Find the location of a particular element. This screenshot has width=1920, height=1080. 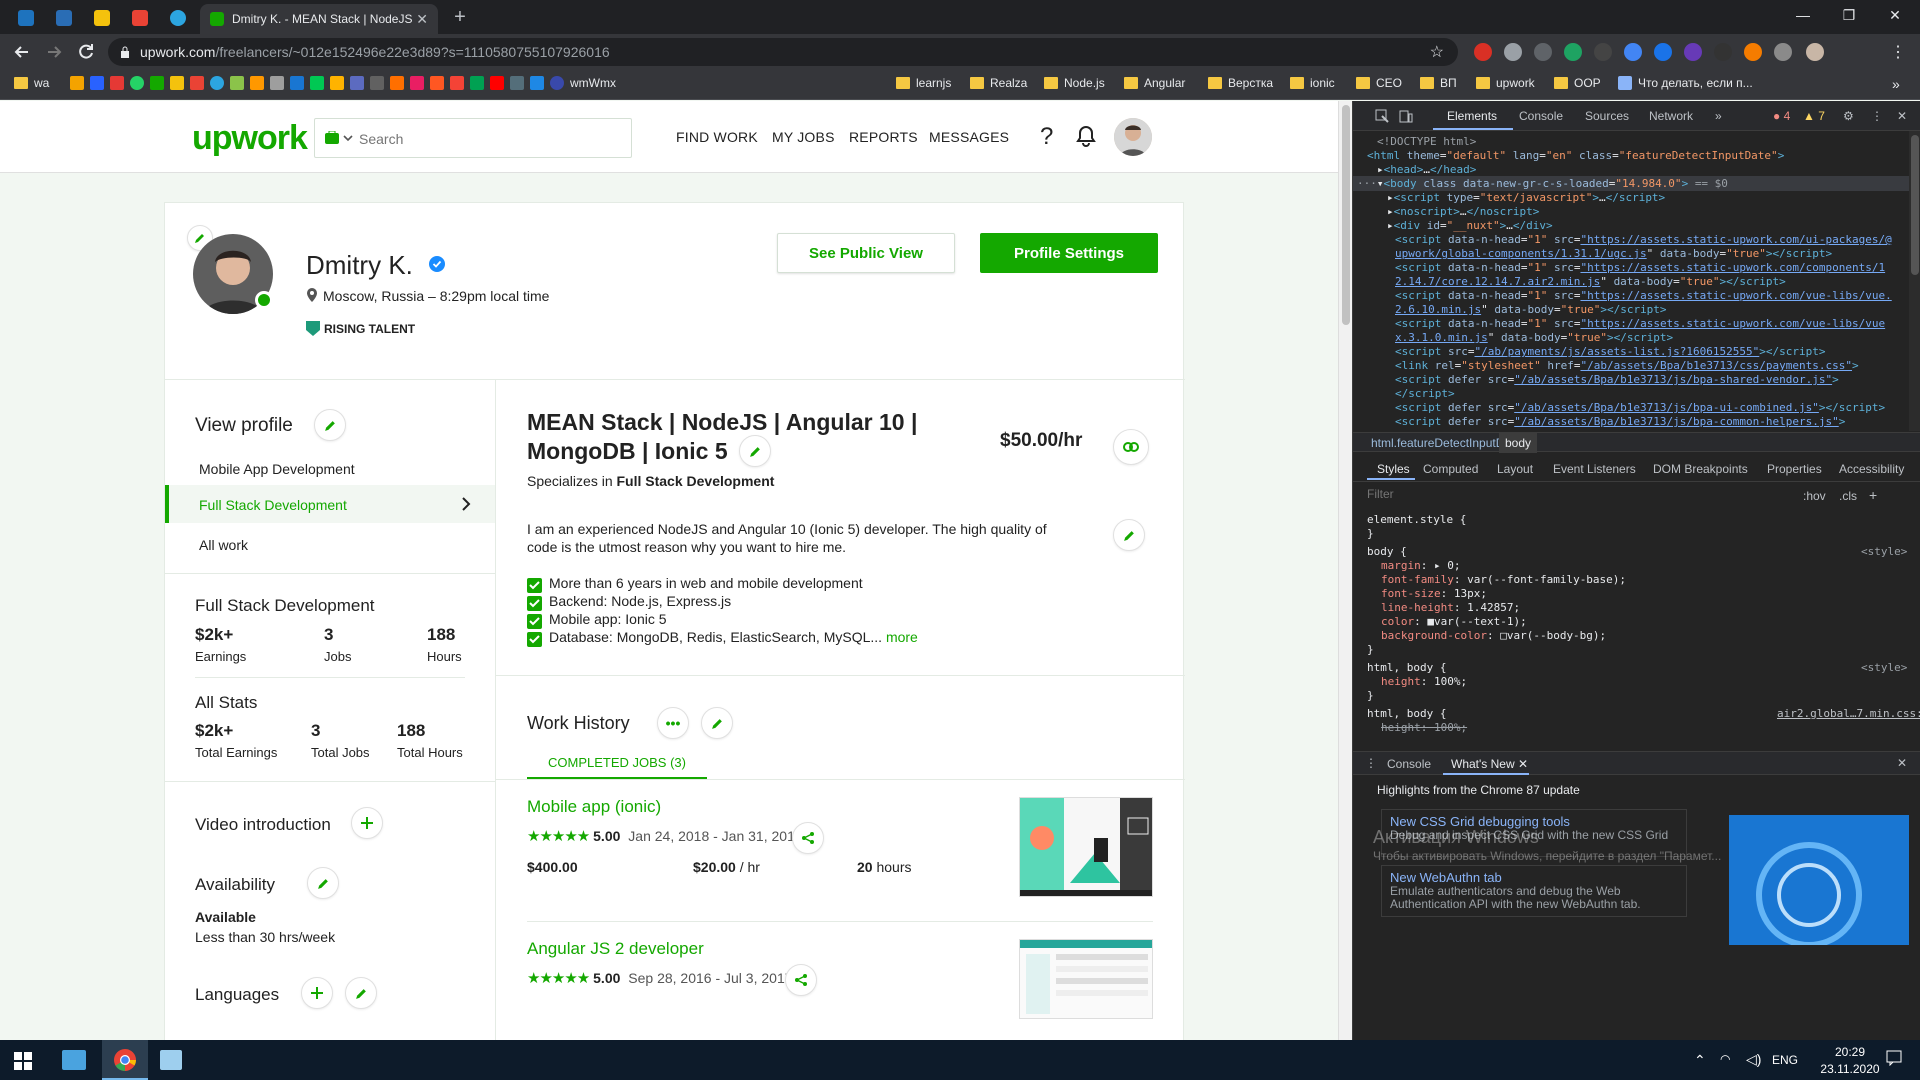

task-view-icon is located at coordinates (74, 1060).